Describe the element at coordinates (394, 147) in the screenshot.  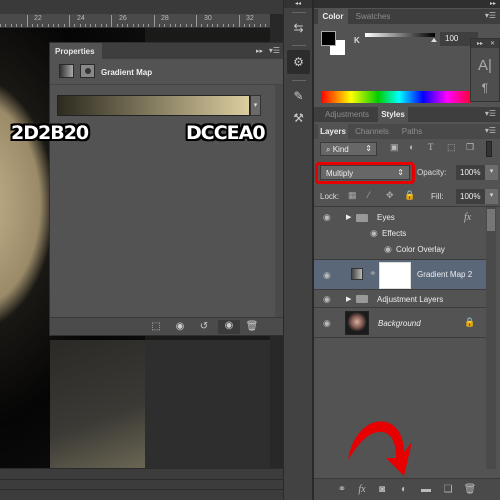
I see `pixel-filter-icon: ▣` at that location.